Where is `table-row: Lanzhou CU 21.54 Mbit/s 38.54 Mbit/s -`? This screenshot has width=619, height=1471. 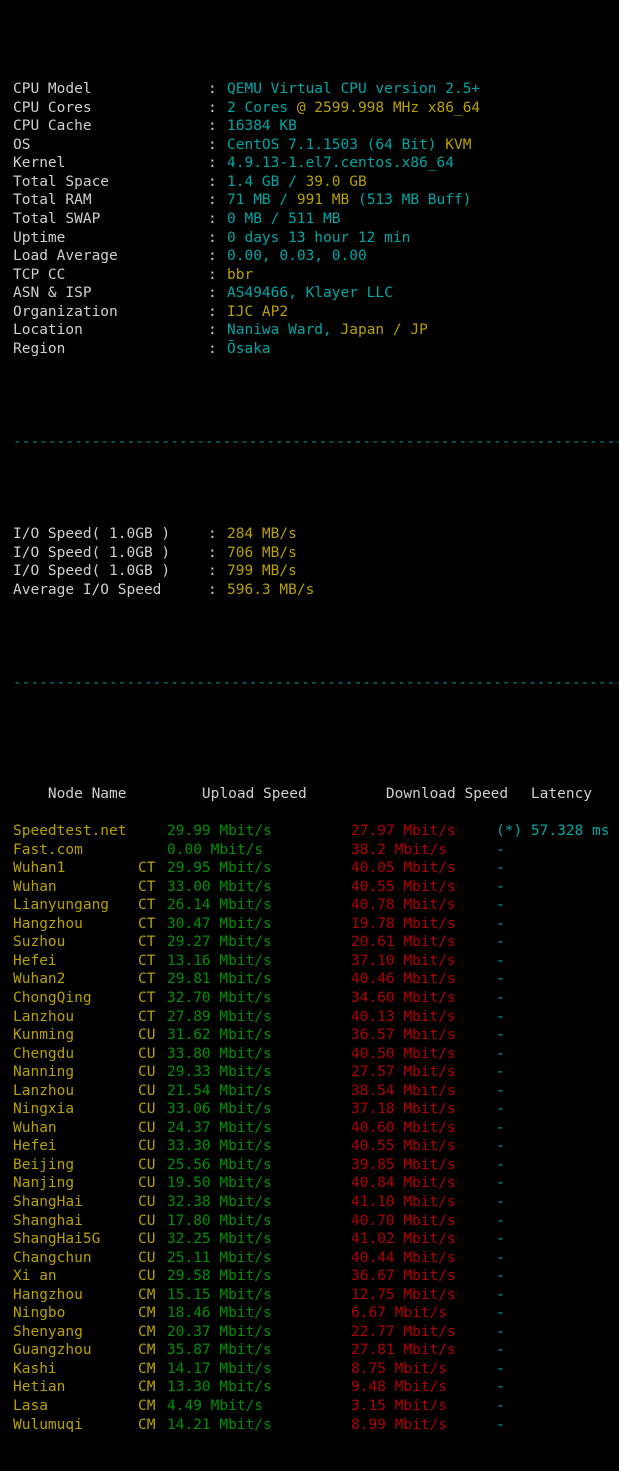 table-row: Lanzhou CU 21.54 Mbit/s 38.54 Mbit/s - is located at coordinates (316, 1091).